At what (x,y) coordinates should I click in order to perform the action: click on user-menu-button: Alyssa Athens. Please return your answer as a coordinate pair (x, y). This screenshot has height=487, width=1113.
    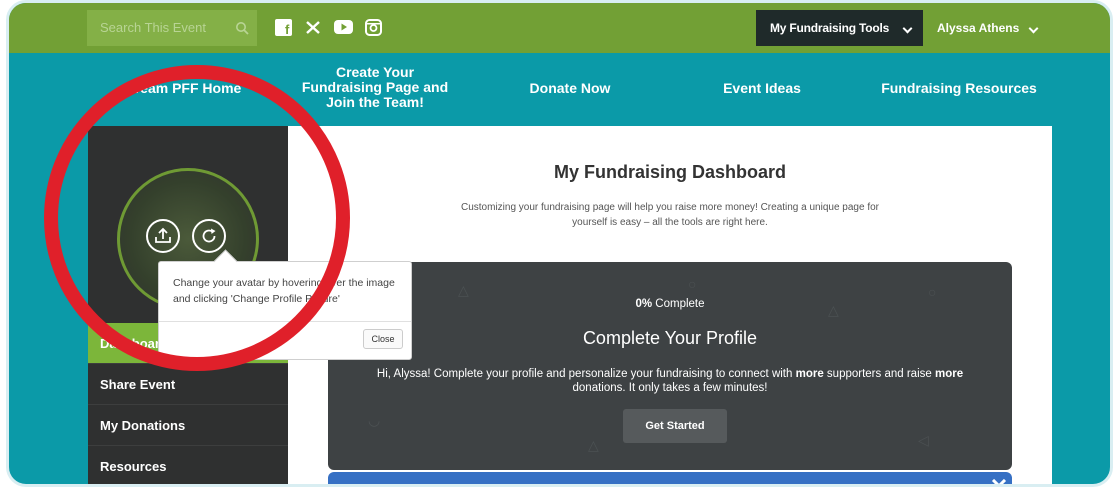
    Looking at the image, I should click on (984, 28).